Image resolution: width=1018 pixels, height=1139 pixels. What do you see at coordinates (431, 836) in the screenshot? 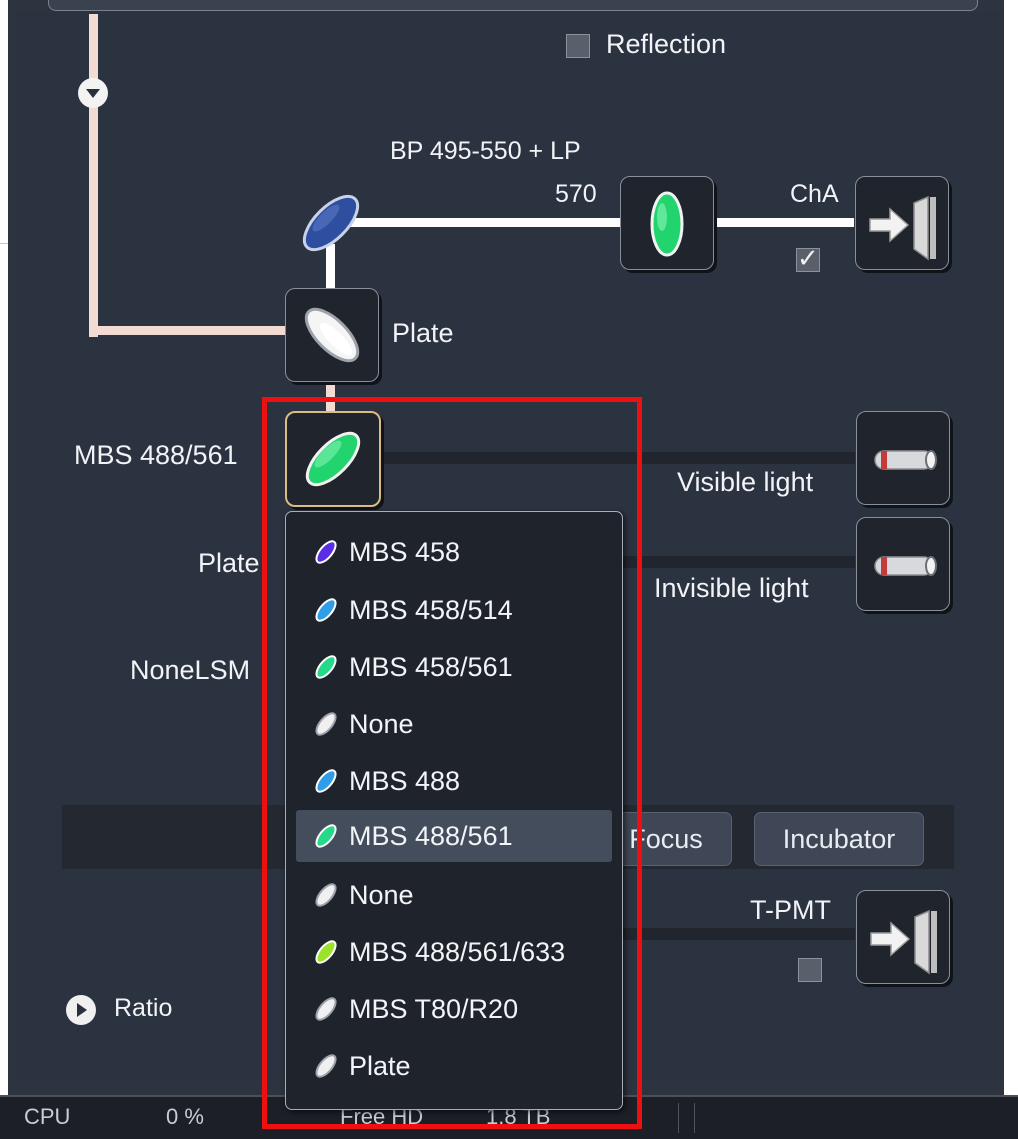
I see `dropdown-item-label: MBS 488/561` at bounding box center [431, 836].